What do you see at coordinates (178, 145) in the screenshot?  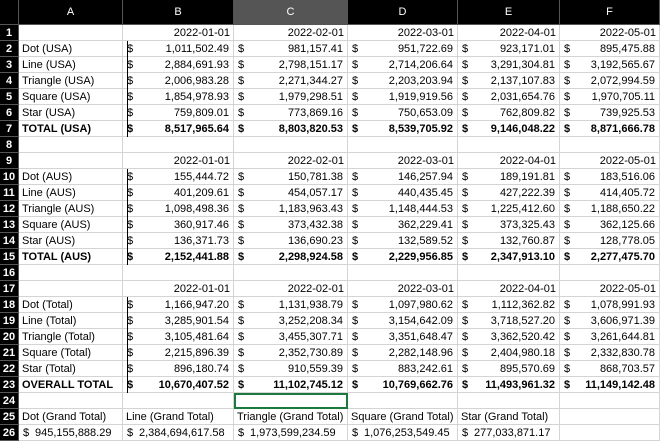 I see `cell-b8` at bounding box center [178, 145].